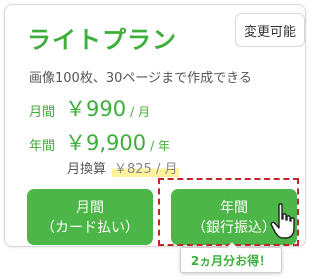 This screenshot has height=280, width=320. What do you see at coordinates (146, 167) in the screenshot?
I see `monthly-equivalent-value: ￥825 / 月` at bounding box center [146, 167].